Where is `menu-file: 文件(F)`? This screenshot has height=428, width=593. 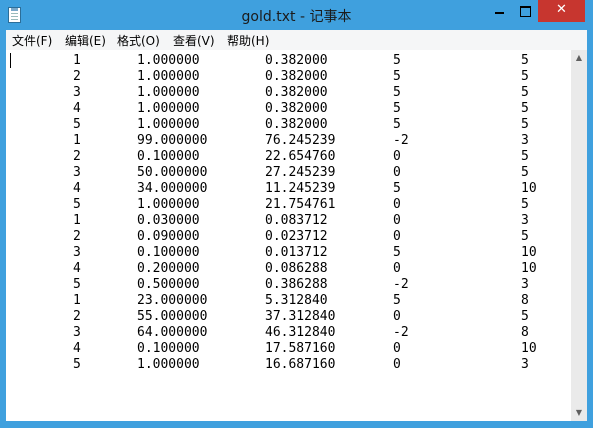 menu-file: 文件(F) is located at coordinates (32, 40).